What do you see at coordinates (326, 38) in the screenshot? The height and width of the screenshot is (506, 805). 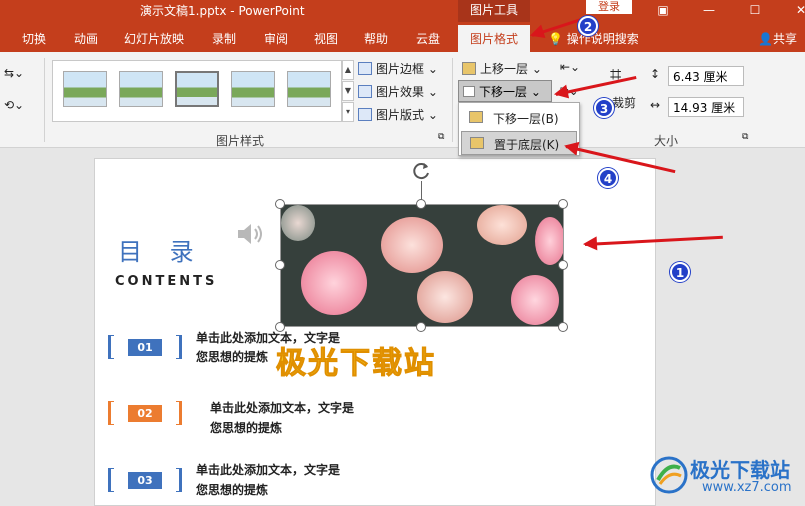 I see `tab-view: 视图` at bounding box center [326, 38].